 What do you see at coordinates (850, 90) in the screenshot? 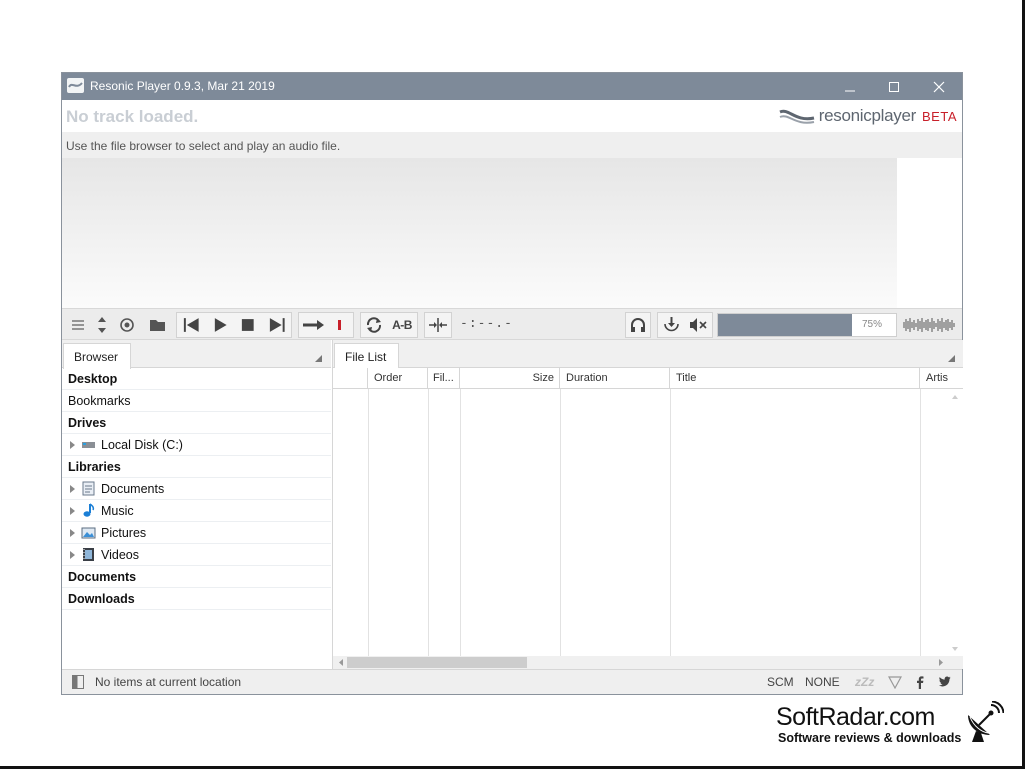
I see `minimize-icon` at bounding box center [850, 90].